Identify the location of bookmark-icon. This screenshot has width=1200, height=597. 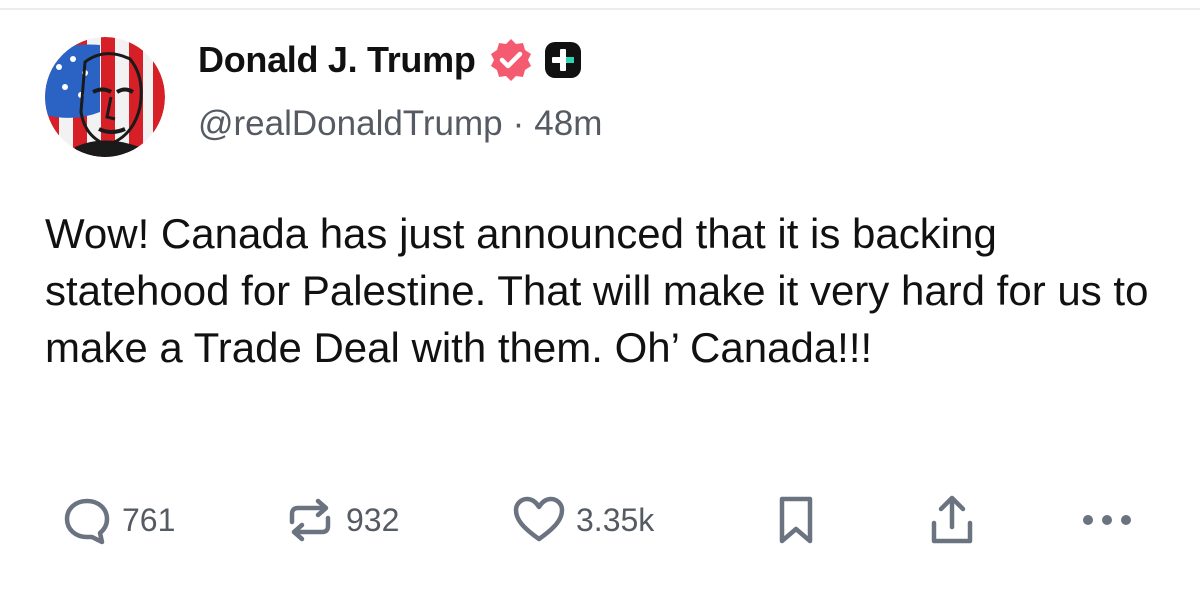
(796, 520).